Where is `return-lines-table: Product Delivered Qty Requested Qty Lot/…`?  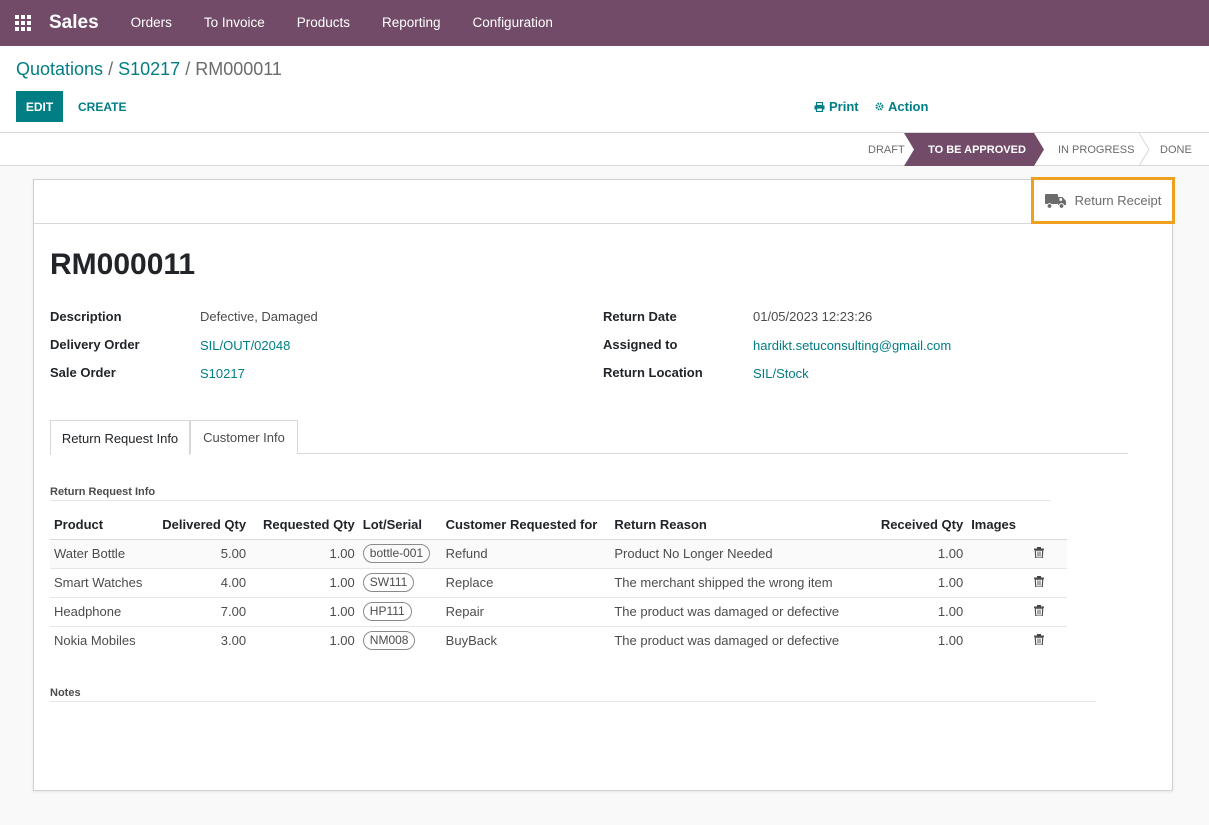 return-lines-table: Product Delivered Qty Requested Qty Lot/… is located at coordinates (558, 582).